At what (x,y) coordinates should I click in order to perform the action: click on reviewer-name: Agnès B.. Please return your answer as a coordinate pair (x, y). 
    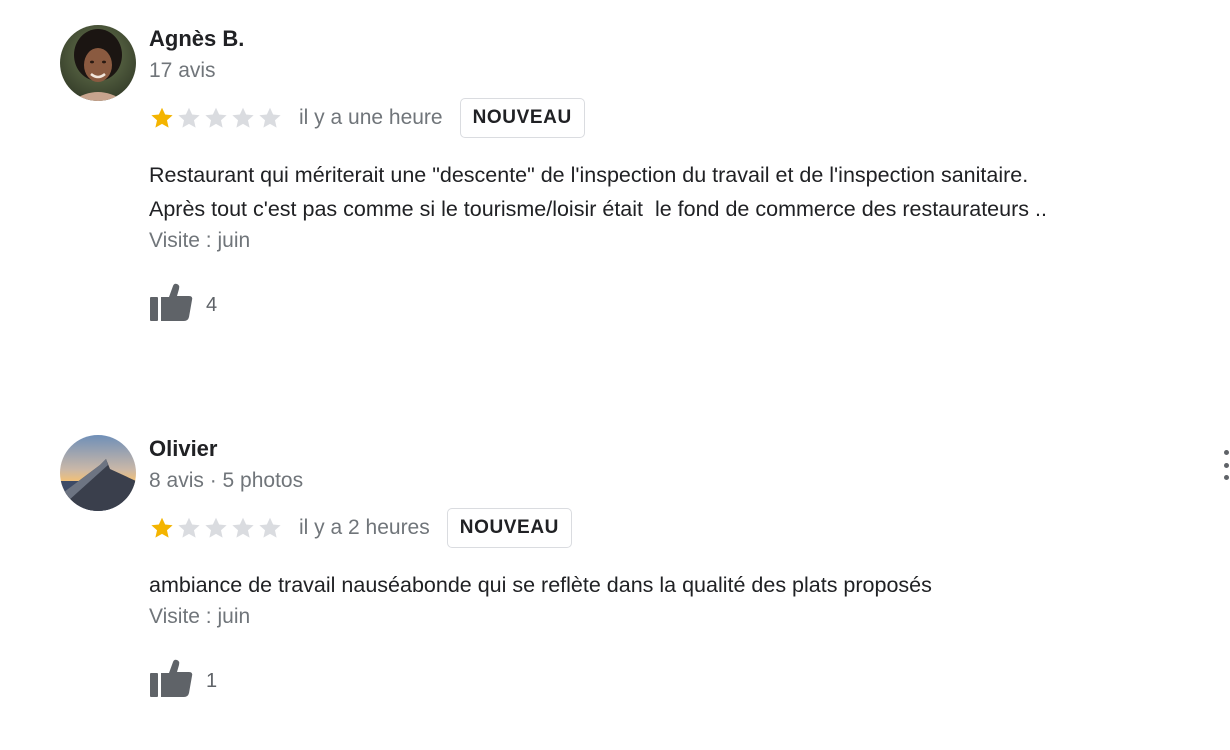
    Looking at the image, I should click on (679, 39).